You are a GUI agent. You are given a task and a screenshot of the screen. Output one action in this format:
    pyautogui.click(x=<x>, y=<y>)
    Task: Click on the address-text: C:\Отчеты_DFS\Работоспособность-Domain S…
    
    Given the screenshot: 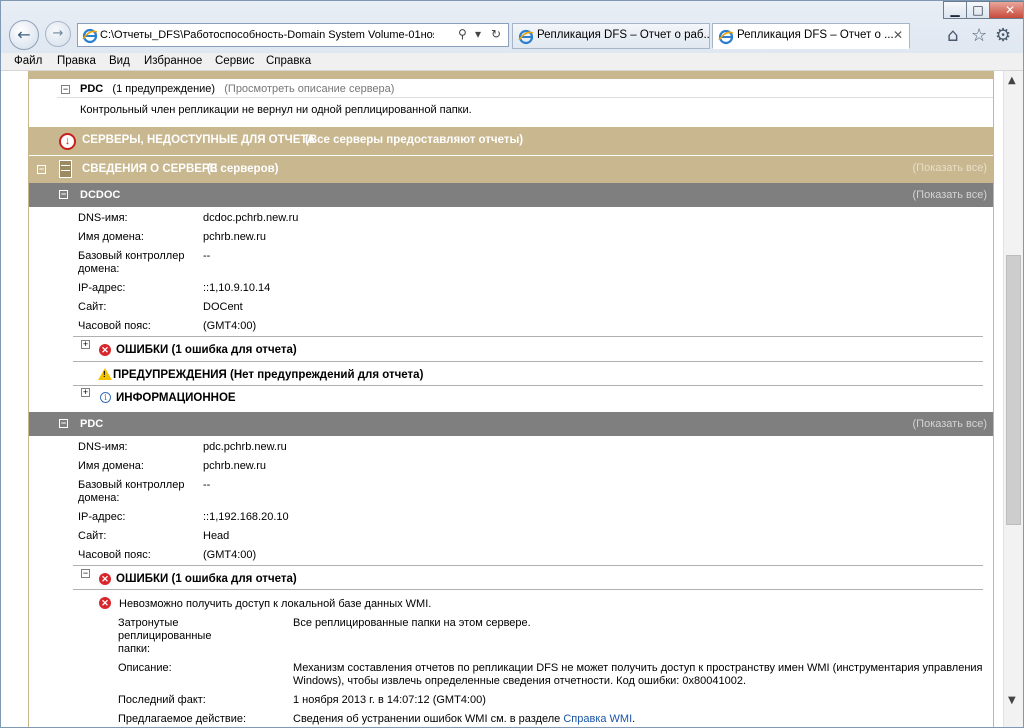 What is the action you would take?
    pyautogui.click(x=267, y=35)
    